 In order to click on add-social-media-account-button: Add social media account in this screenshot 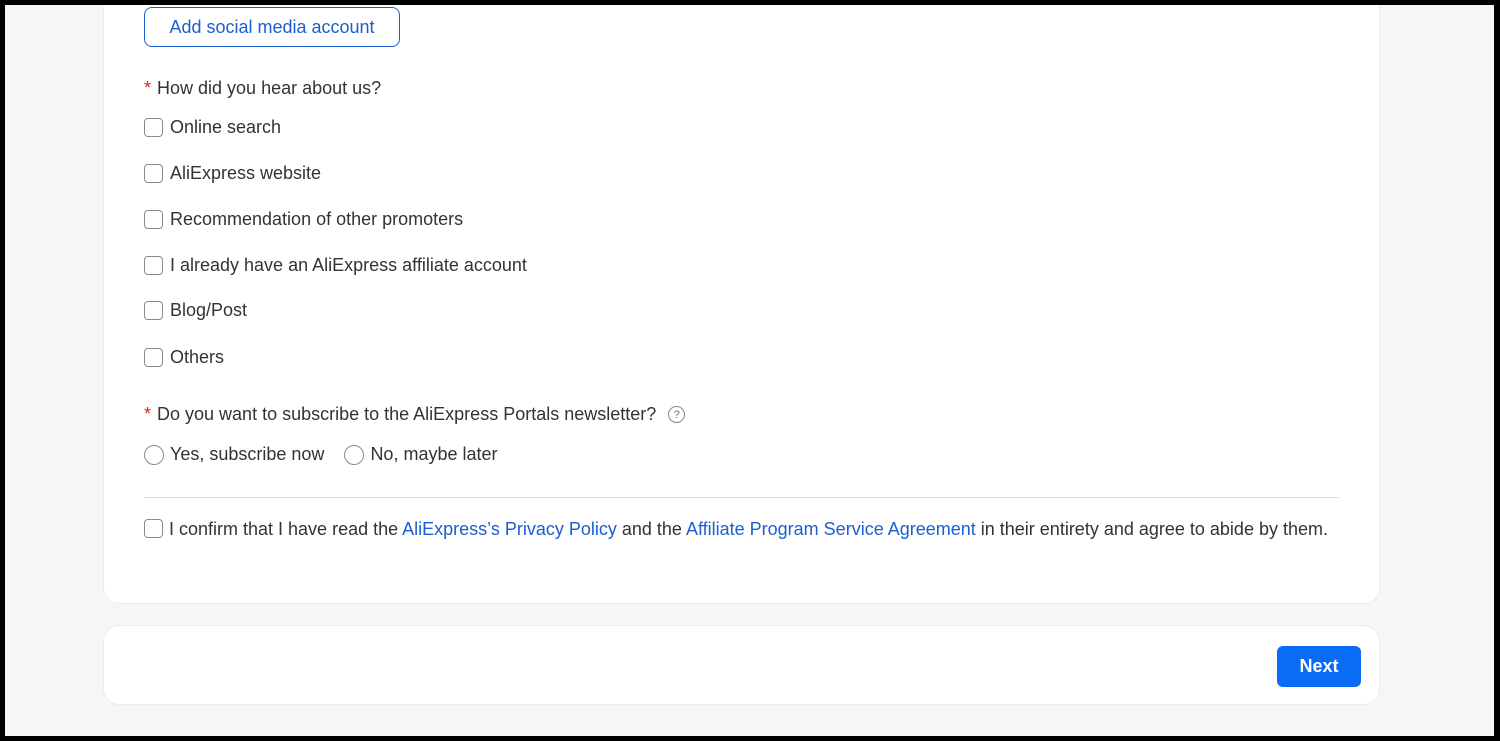, I will do `click(272, 27)`.